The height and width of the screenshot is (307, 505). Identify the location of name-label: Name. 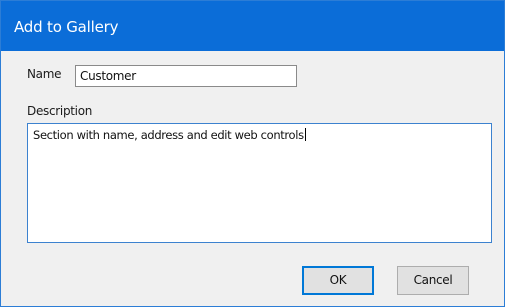
(44, 74).